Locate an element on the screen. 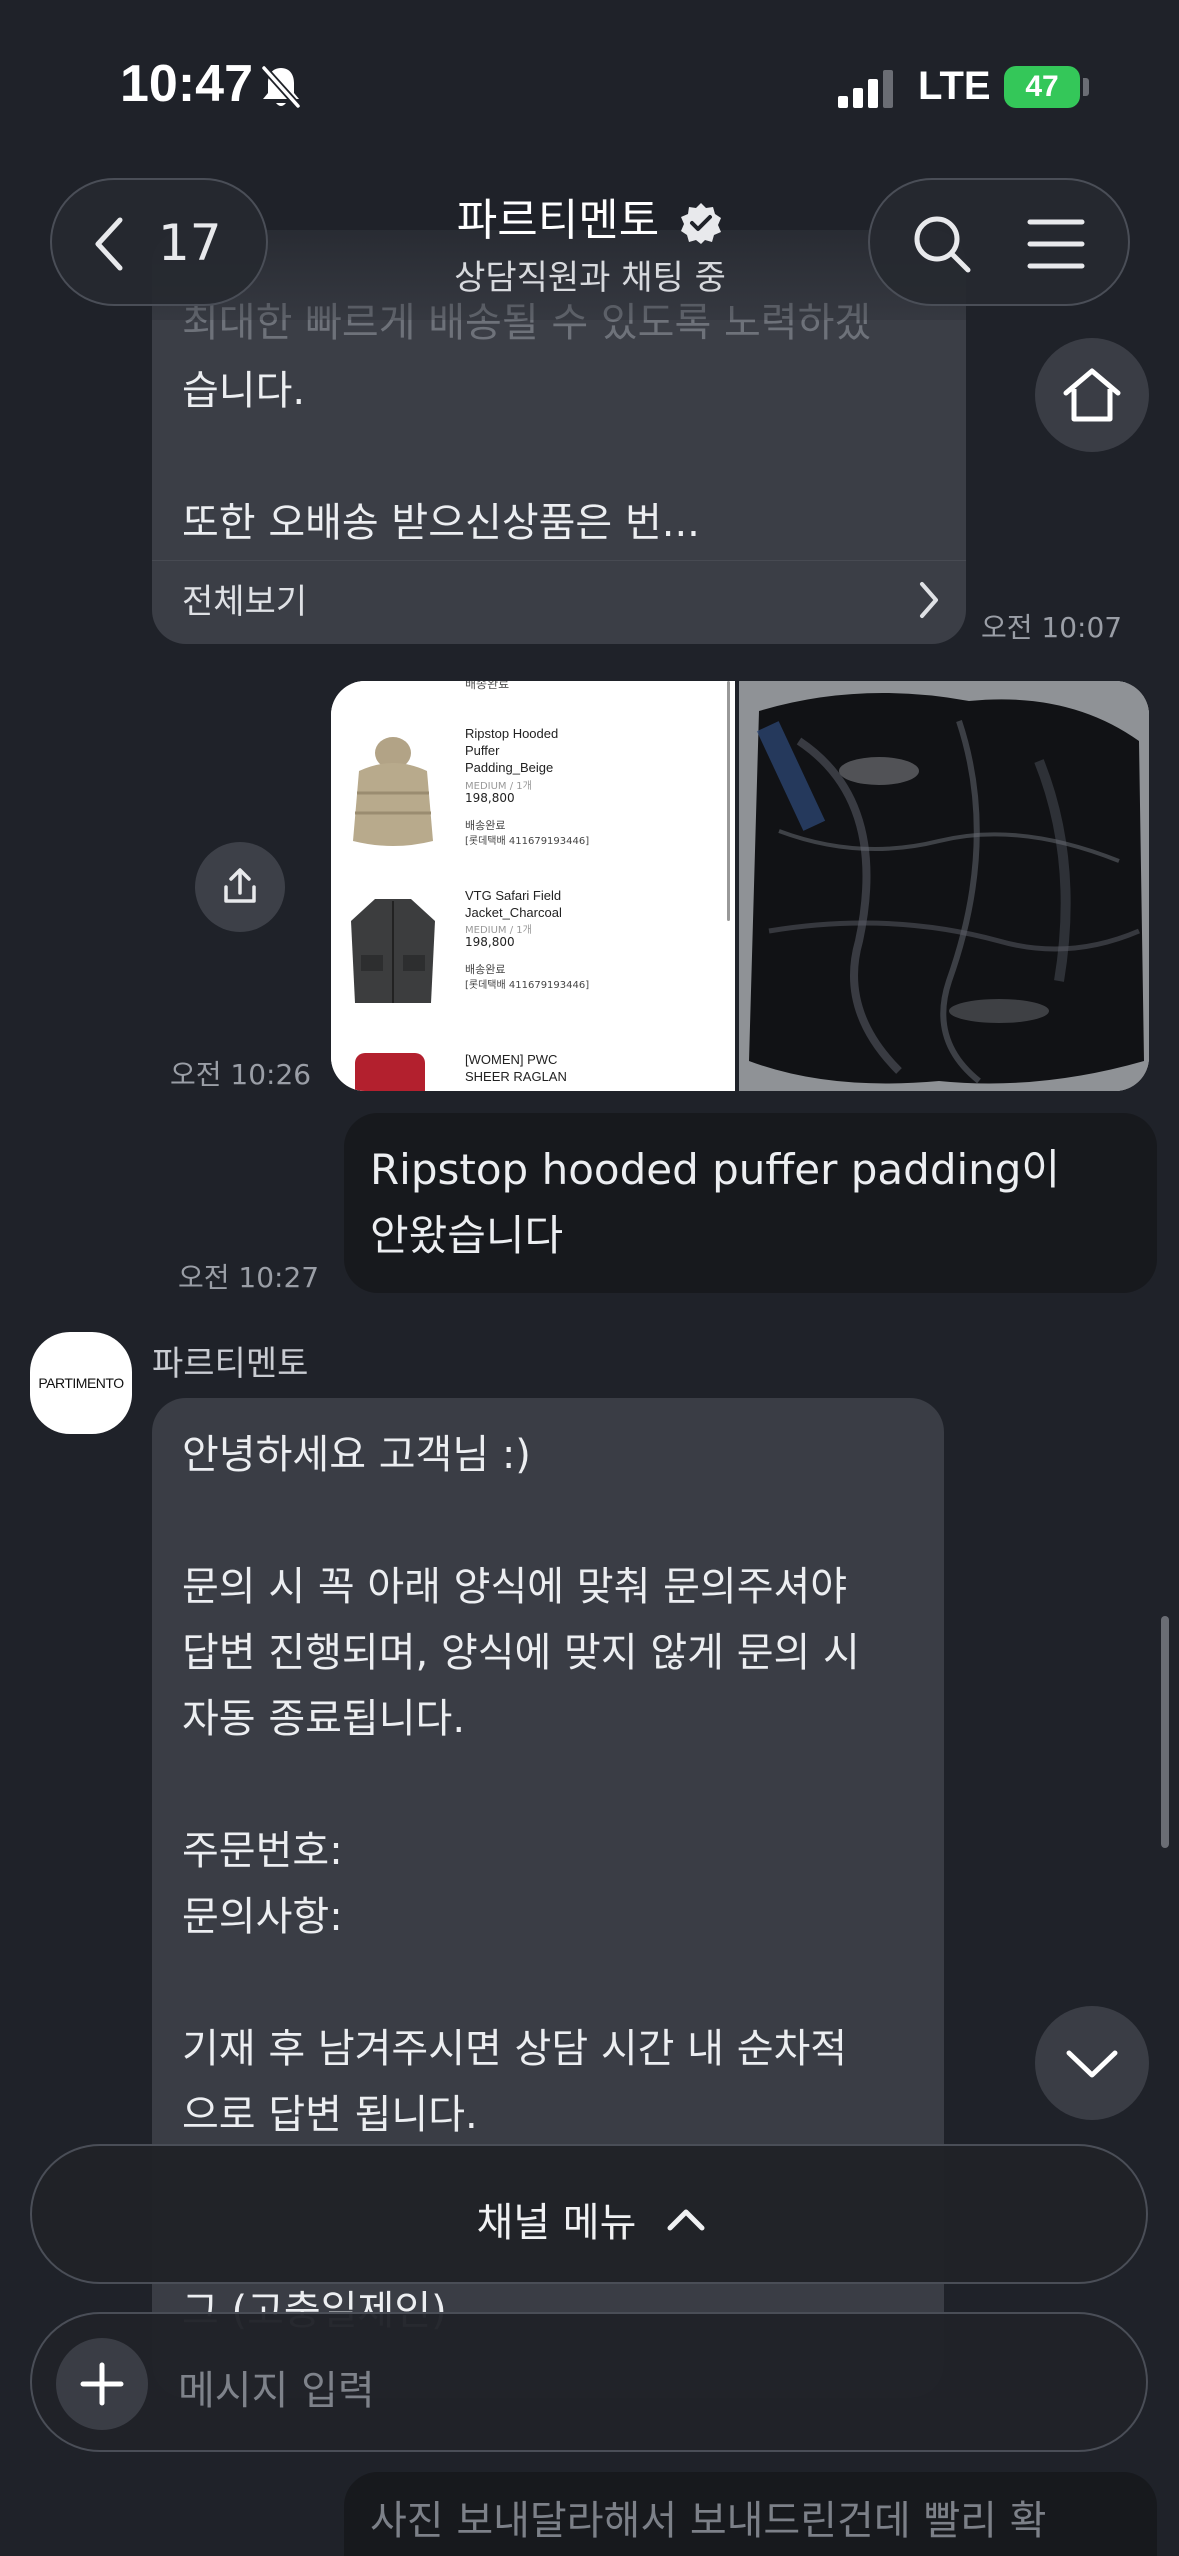 Image resolution: width=1179 pixels, height=2556 pixels. home-icon is located at coordinates (1092, 395).